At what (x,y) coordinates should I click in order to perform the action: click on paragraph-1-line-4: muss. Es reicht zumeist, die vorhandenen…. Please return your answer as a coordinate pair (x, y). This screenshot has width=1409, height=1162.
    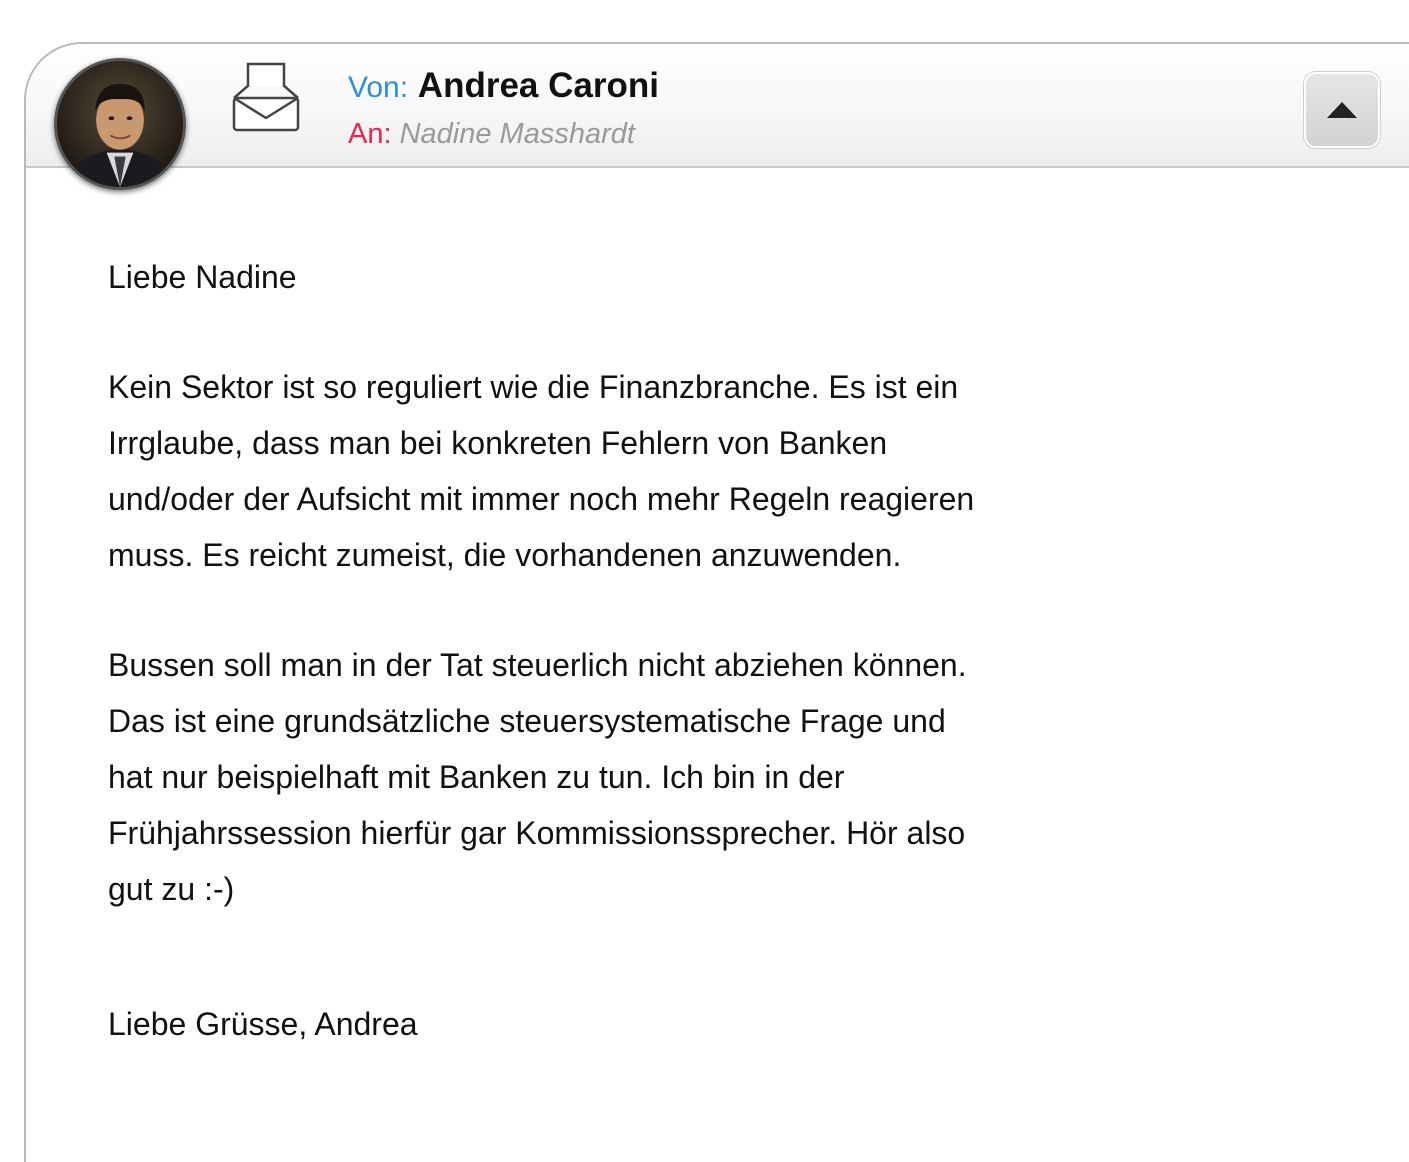
    Looking at the image, I should click on (505, 555).